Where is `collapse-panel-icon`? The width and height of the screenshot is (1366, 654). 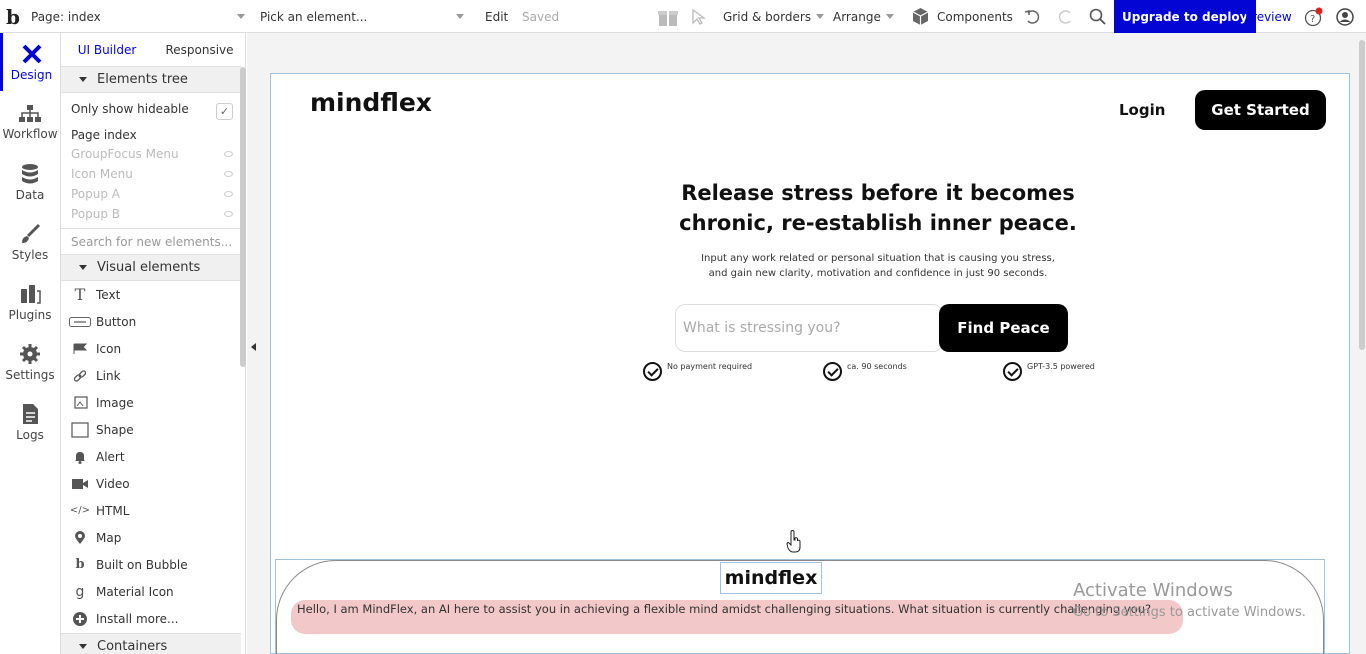 collapse-panel-icon is located at coordinates (253, 347).